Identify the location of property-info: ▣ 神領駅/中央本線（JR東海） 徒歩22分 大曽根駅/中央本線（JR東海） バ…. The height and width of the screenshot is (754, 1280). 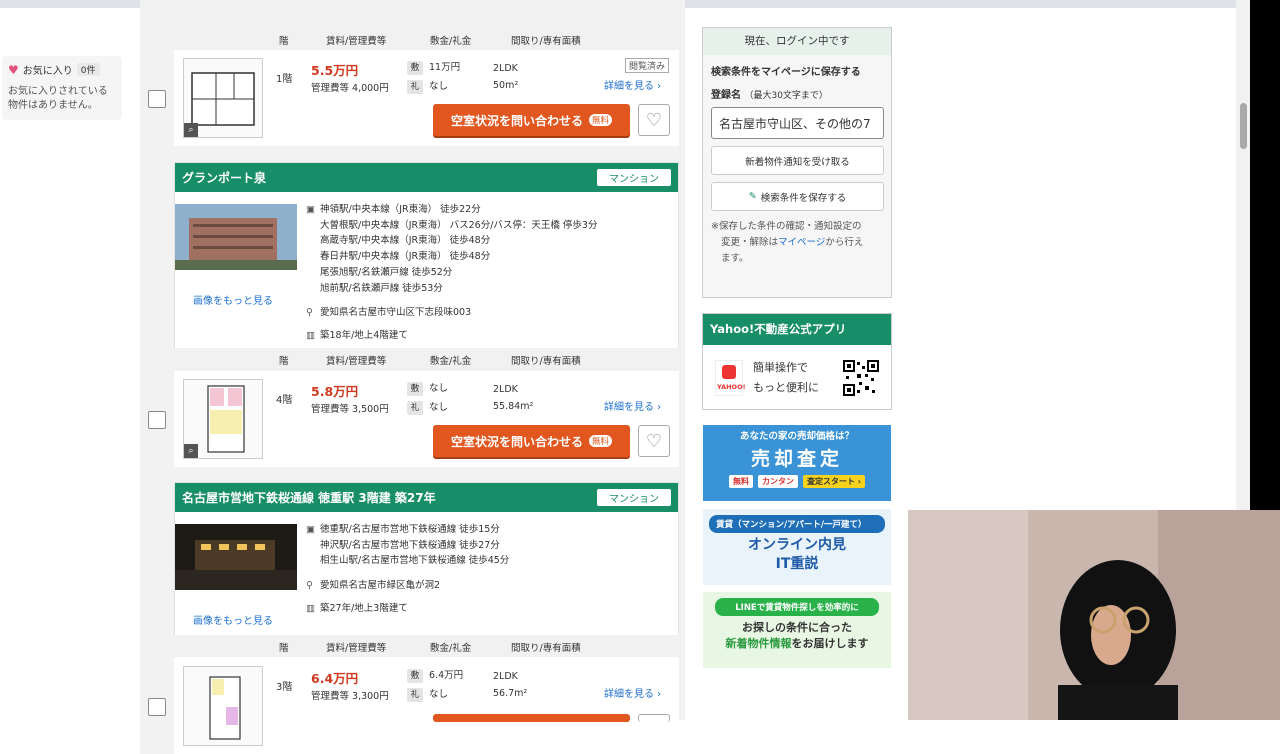
(451, 273).